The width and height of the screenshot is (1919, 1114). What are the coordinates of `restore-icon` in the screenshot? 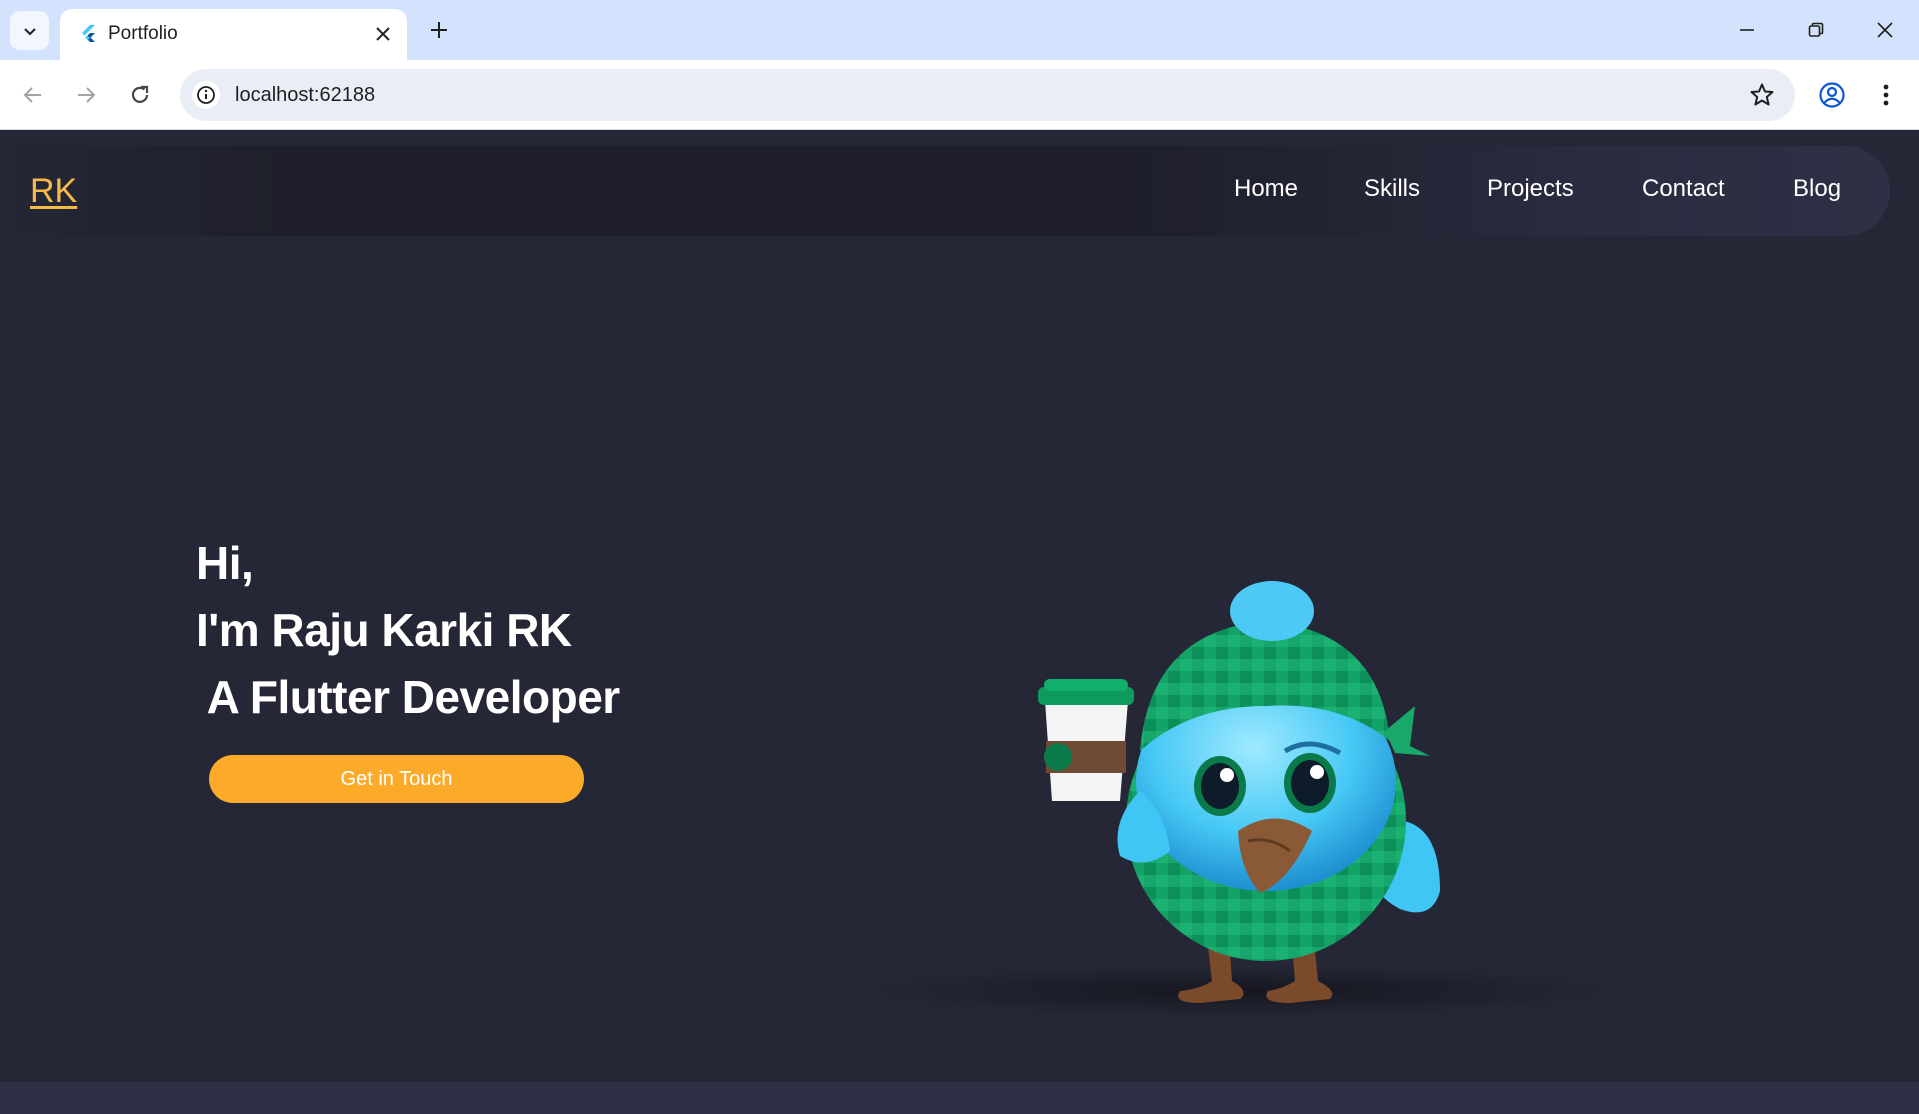 It's located at (1816, 29).